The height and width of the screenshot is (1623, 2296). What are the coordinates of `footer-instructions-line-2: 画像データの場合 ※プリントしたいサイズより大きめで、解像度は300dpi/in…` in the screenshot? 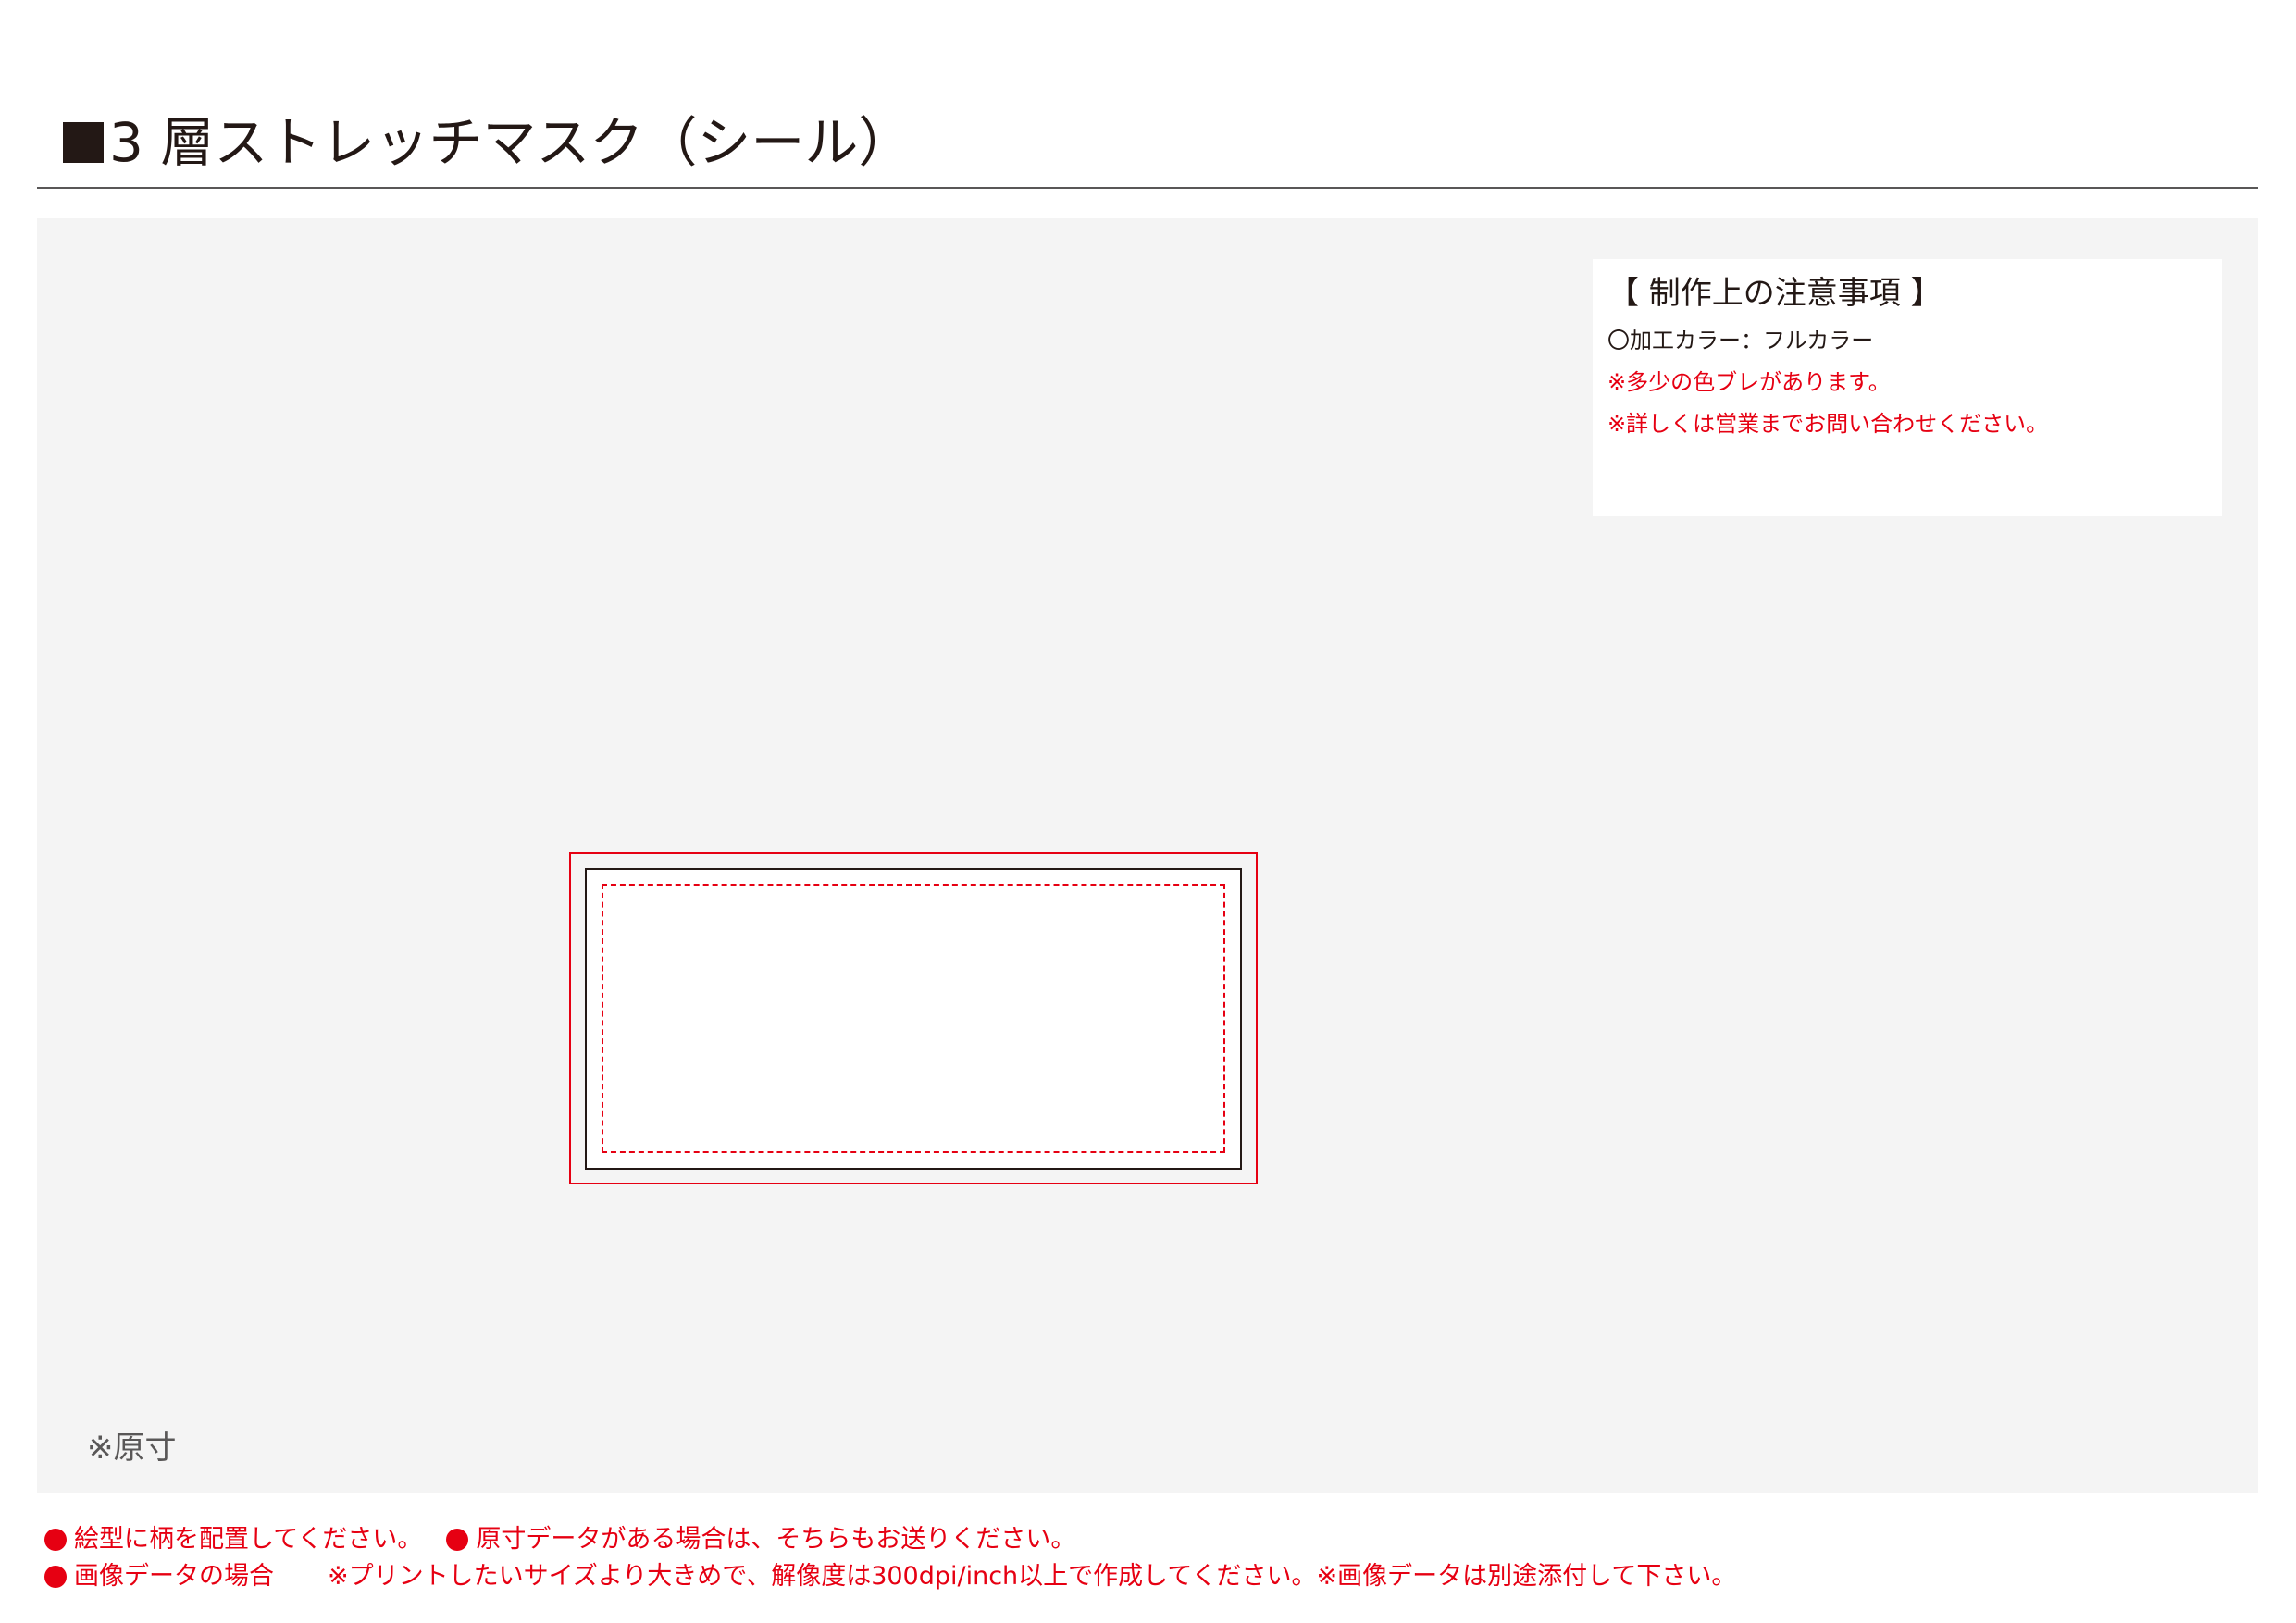 It's located at (890, 1576).